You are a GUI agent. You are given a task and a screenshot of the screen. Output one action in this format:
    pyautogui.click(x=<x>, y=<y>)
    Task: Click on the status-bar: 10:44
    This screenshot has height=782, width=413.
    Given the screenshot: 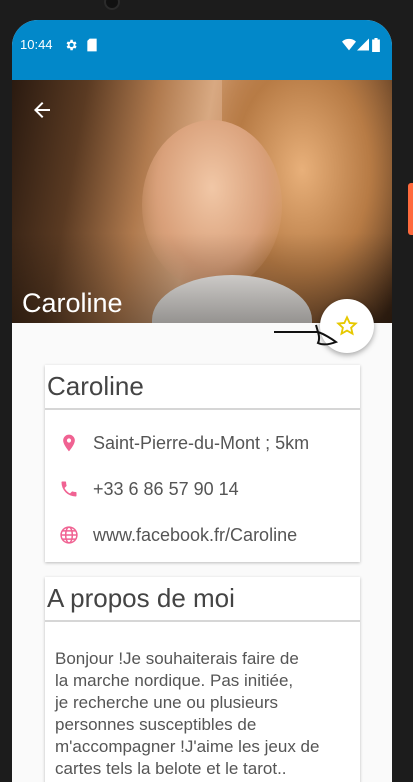 What is the action you would take?
    pyautogui.click(x=202, y=50)
    